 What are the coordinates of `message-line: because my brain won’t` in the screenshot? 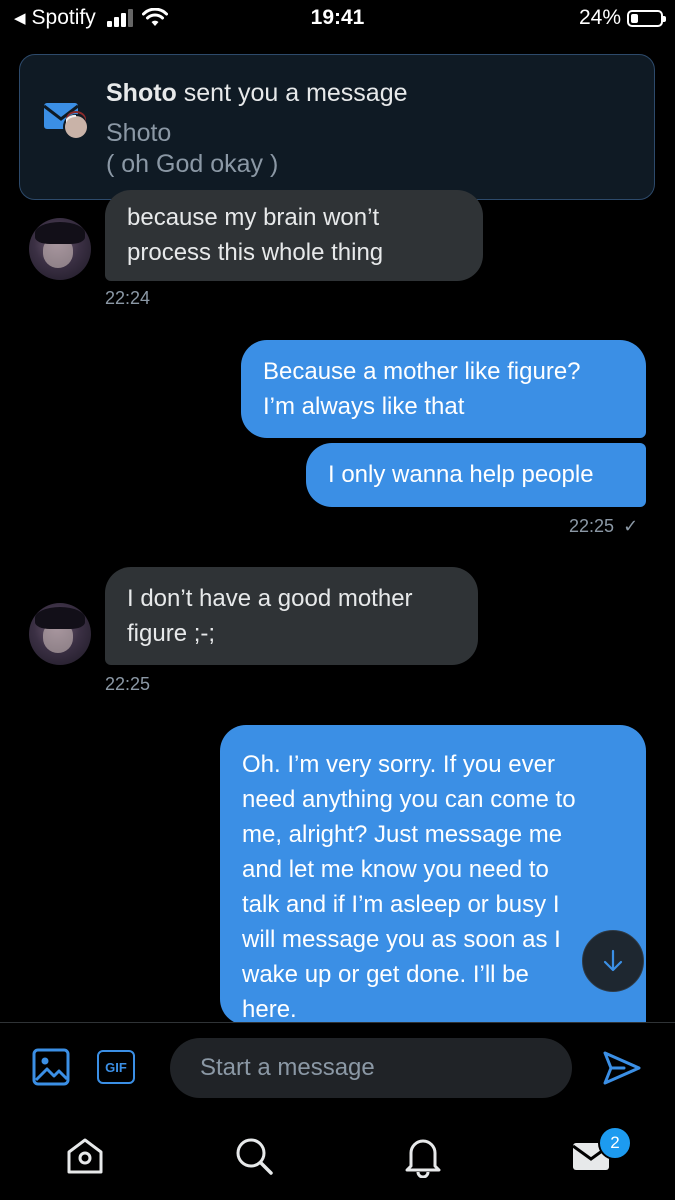 It's located at (253, 217).